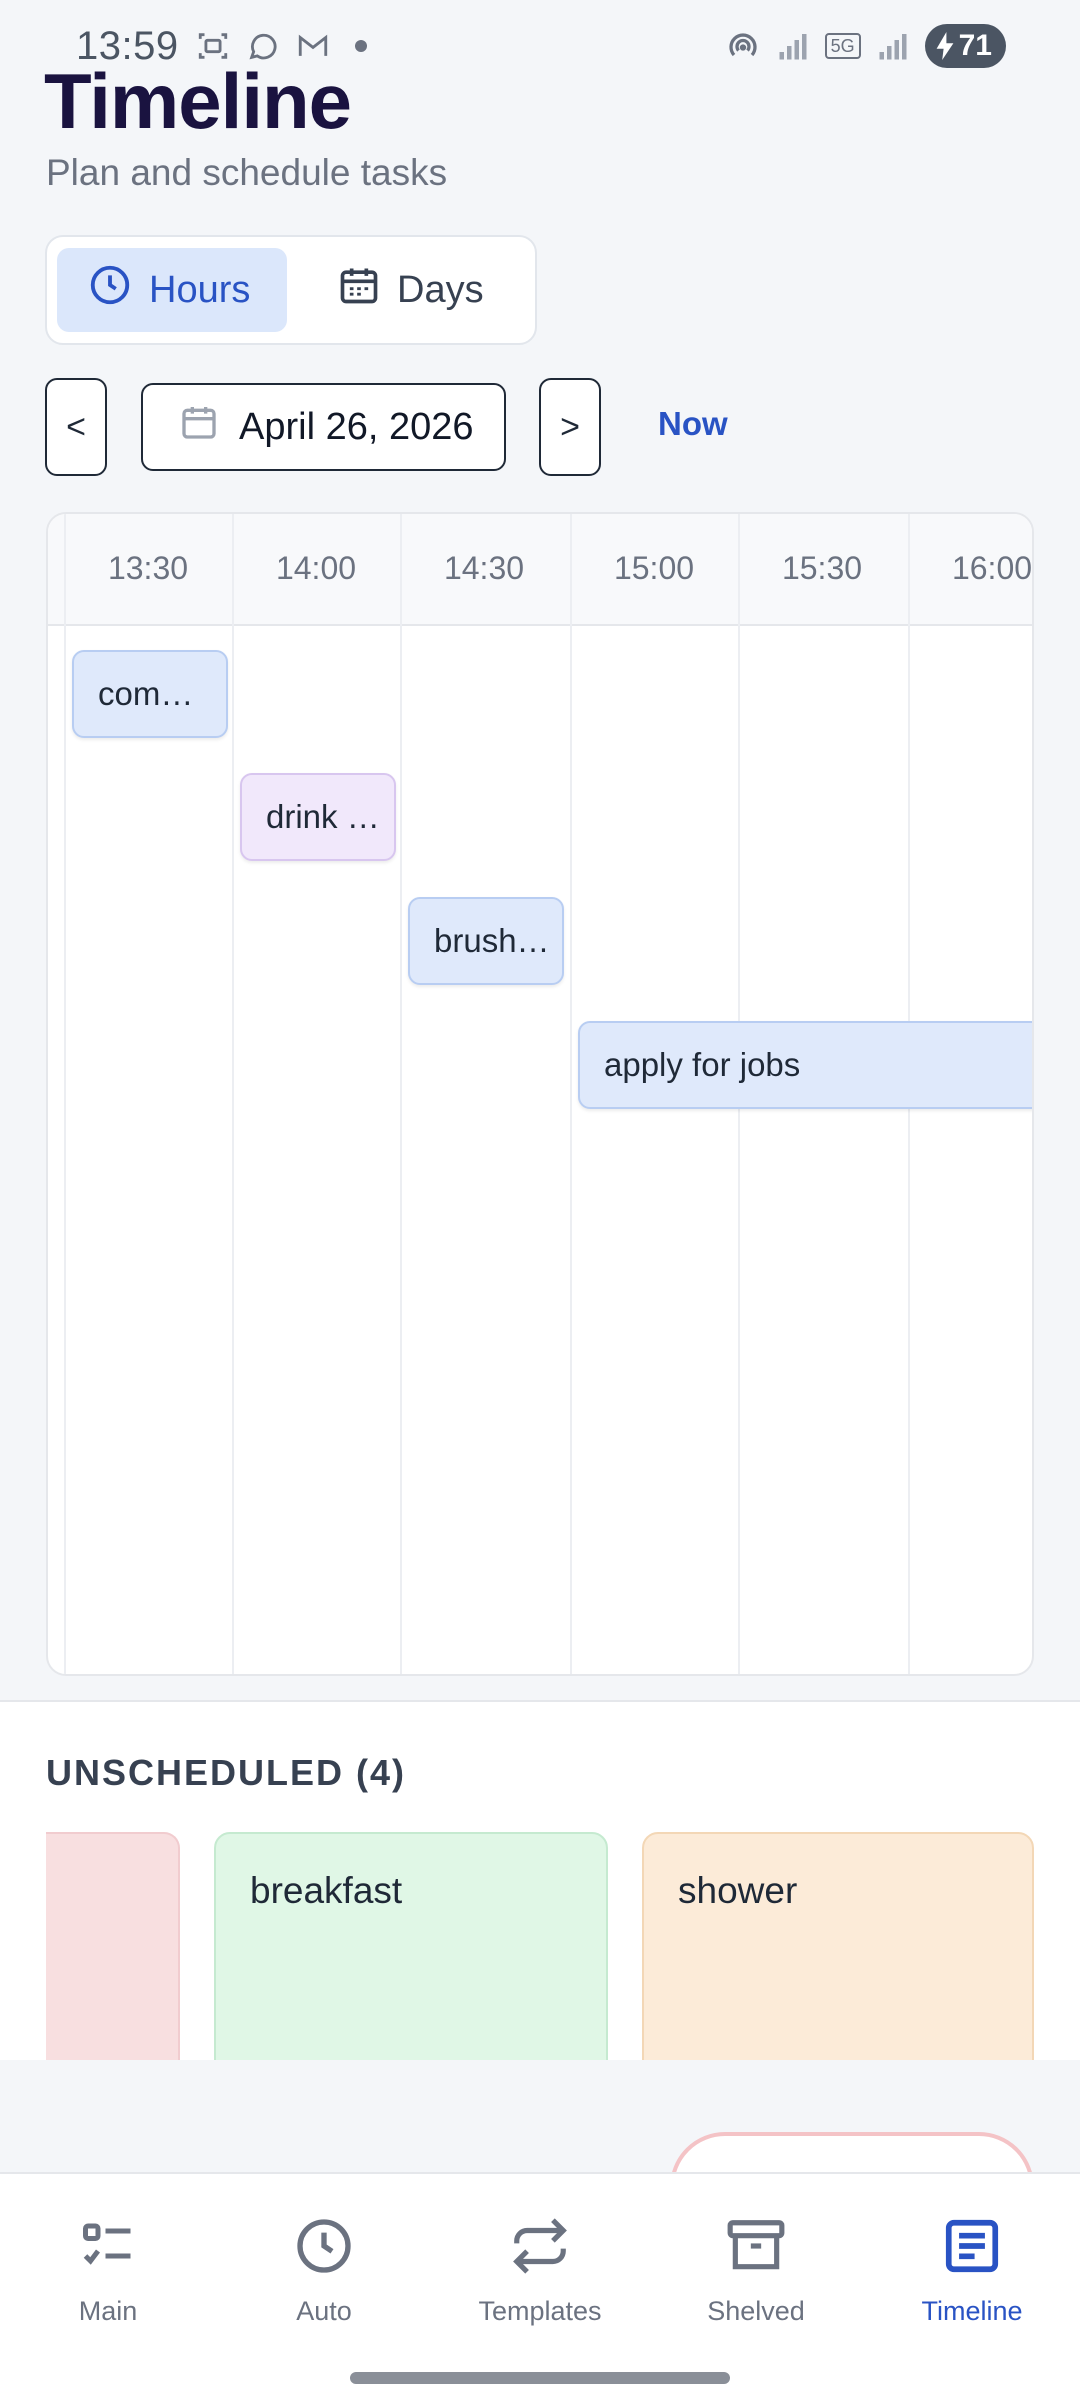 The image size is (1080, 2400). What do you see at coordinates (316, 568) in the screenshot?
I see `time-slot-label: 14:00` at bounding box center [316, 568].